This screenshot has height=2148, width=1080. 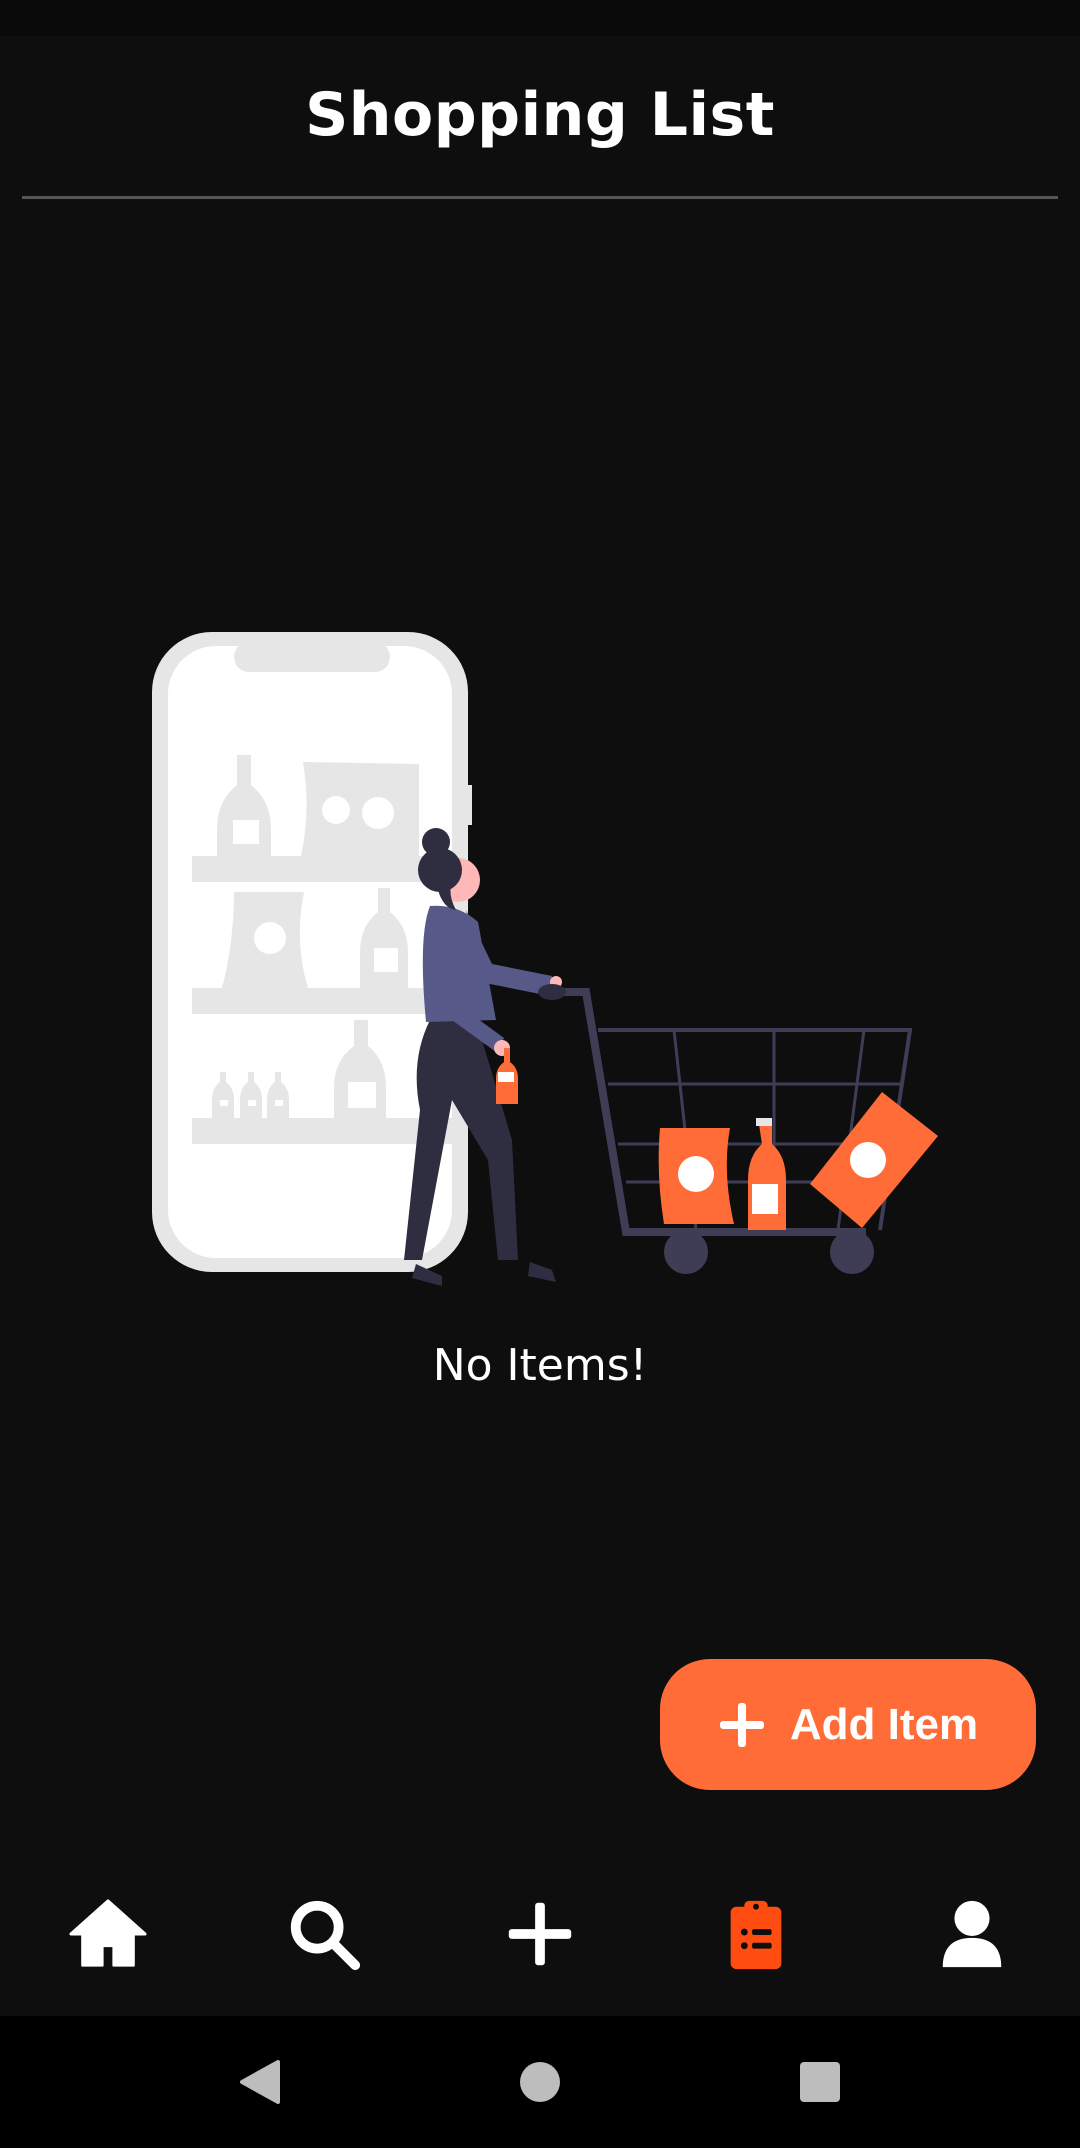 I want to click on header-divider, so click(x=540, y=197).